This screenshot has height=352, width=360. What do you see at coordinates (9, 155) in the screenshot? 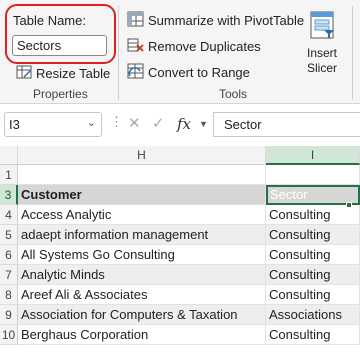
I see `select-all-corner` at bounding box center [9, 155].